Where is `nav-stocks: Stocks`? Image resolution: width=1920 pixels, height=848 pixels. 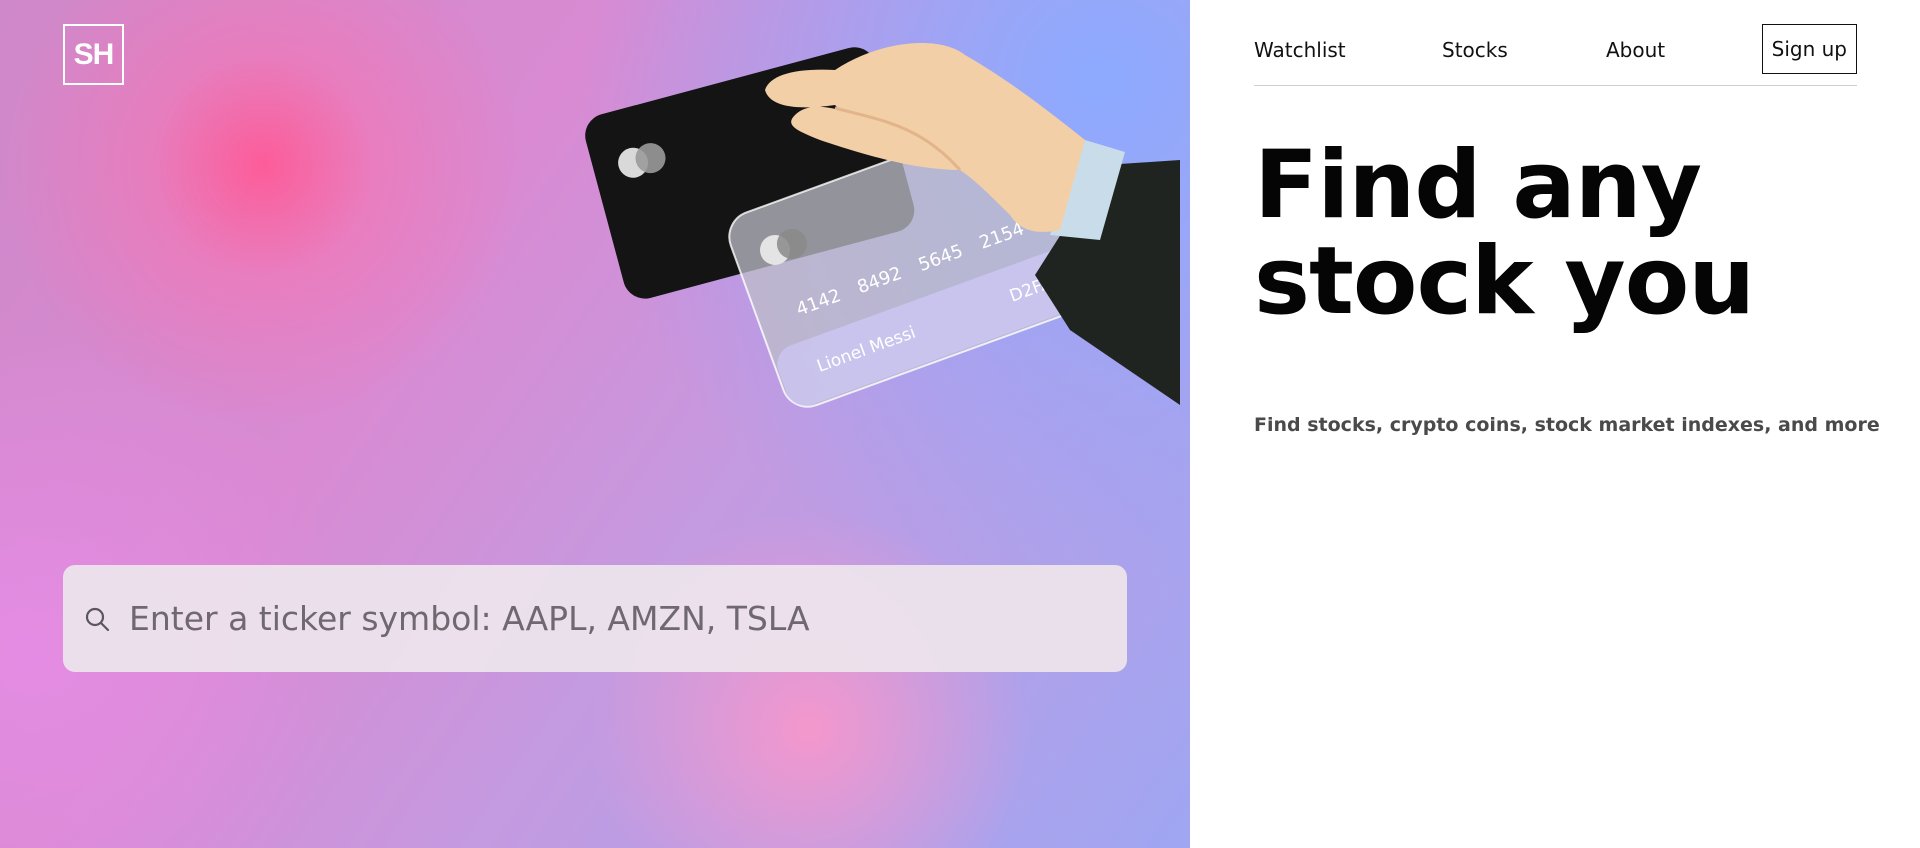 nav-stocks: Stocks is located at coordinates (1475, 50).